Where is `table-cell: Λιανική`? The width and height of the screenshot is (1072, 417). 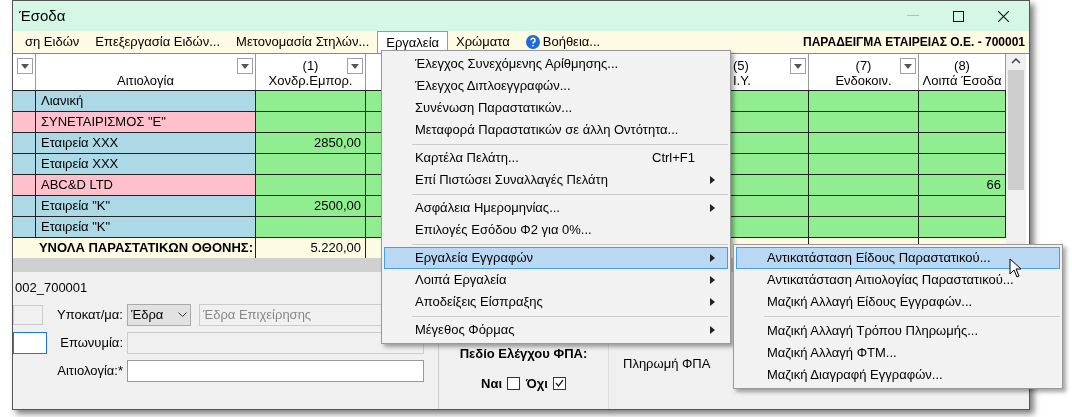
table-cell: Λιανική is located at coordinates (146, 101).